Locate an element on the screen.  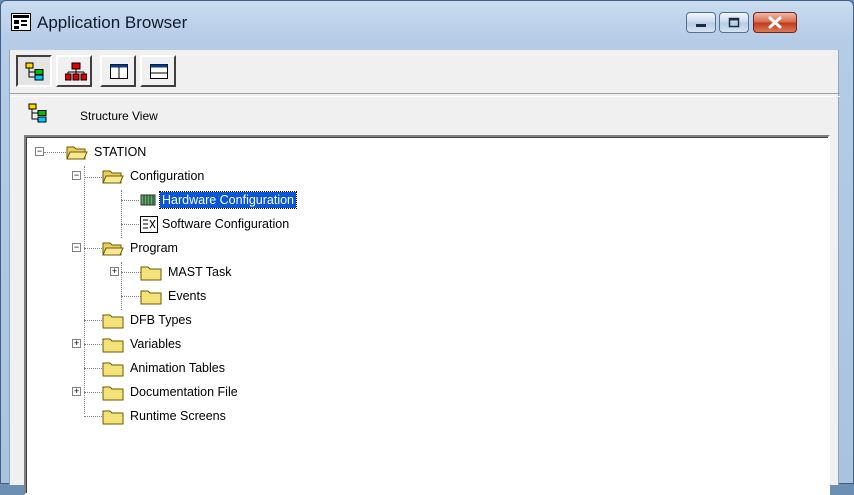
maximize-button is located at coordinates (734, 22).